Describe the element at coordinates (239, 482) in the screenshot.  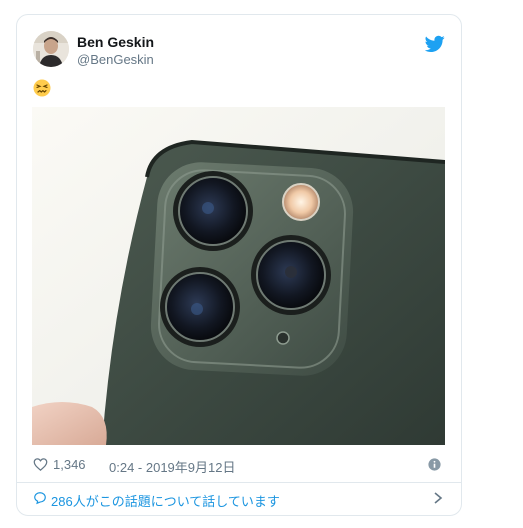
I see `divider` at that location.